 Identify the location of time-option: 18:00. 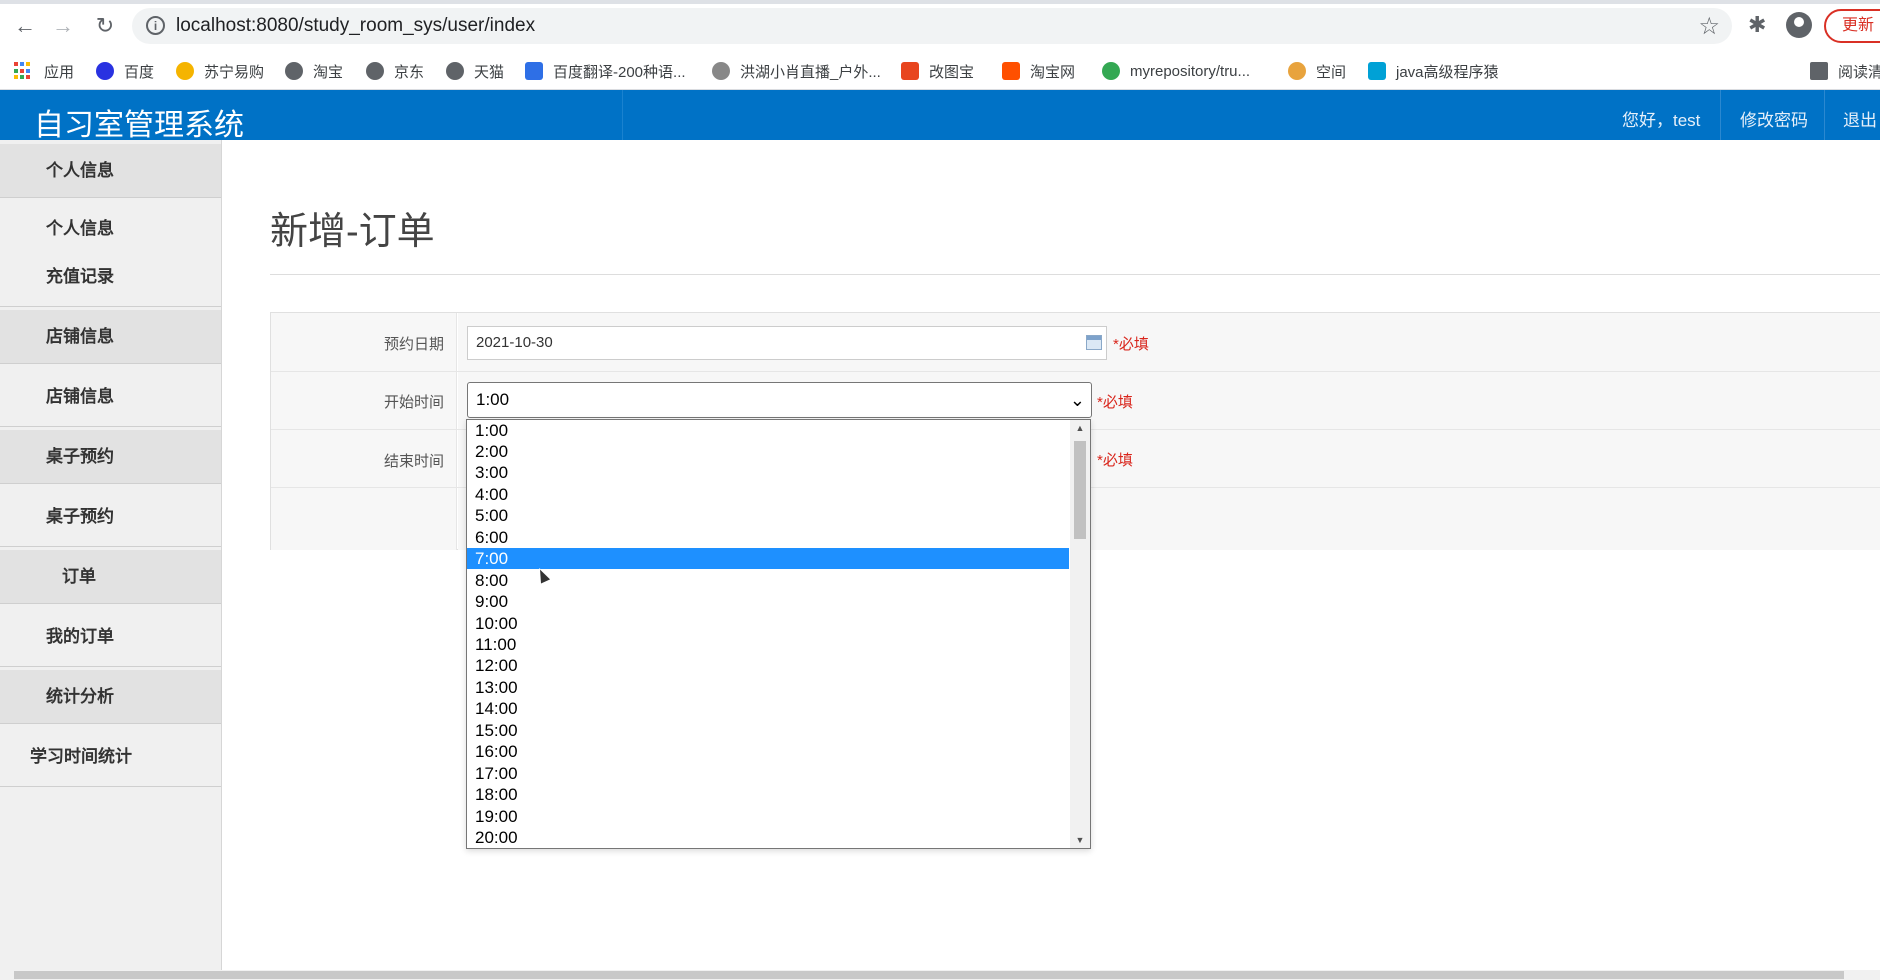
(768, 794).